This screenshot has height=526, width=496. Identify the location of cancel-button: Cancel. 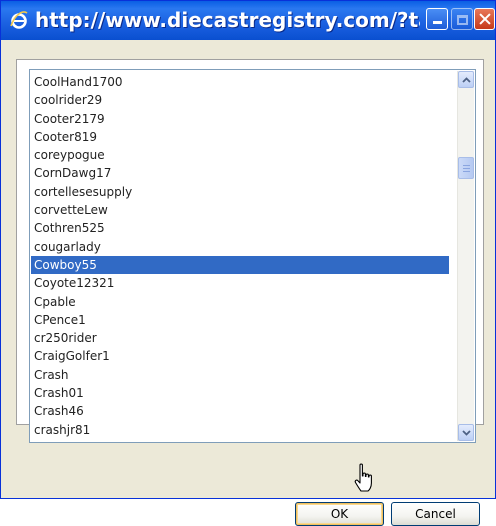
(435, 514).